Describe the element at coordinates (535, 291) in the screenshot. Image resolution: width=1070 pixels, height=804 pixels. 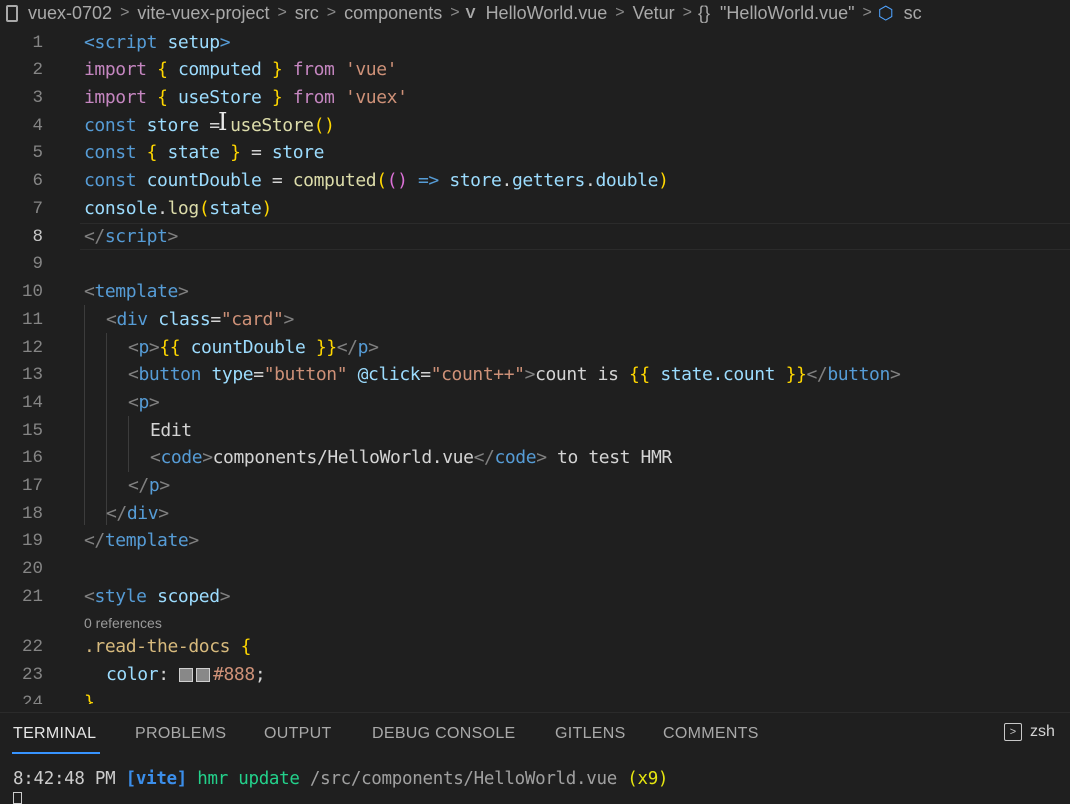
I see `code-line: 10 <template>` at that location.